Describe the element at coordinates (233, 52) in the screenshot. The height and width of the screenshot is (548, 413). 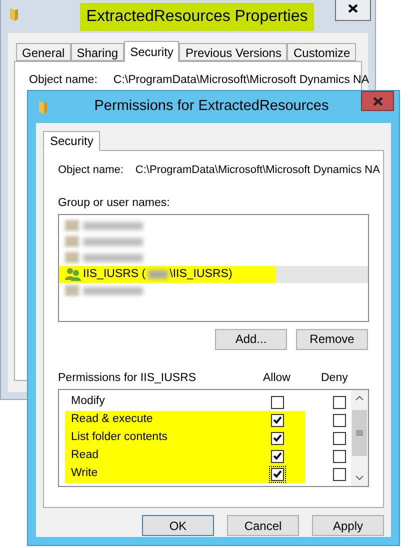
I see `tab: Previous Versions` at that location.